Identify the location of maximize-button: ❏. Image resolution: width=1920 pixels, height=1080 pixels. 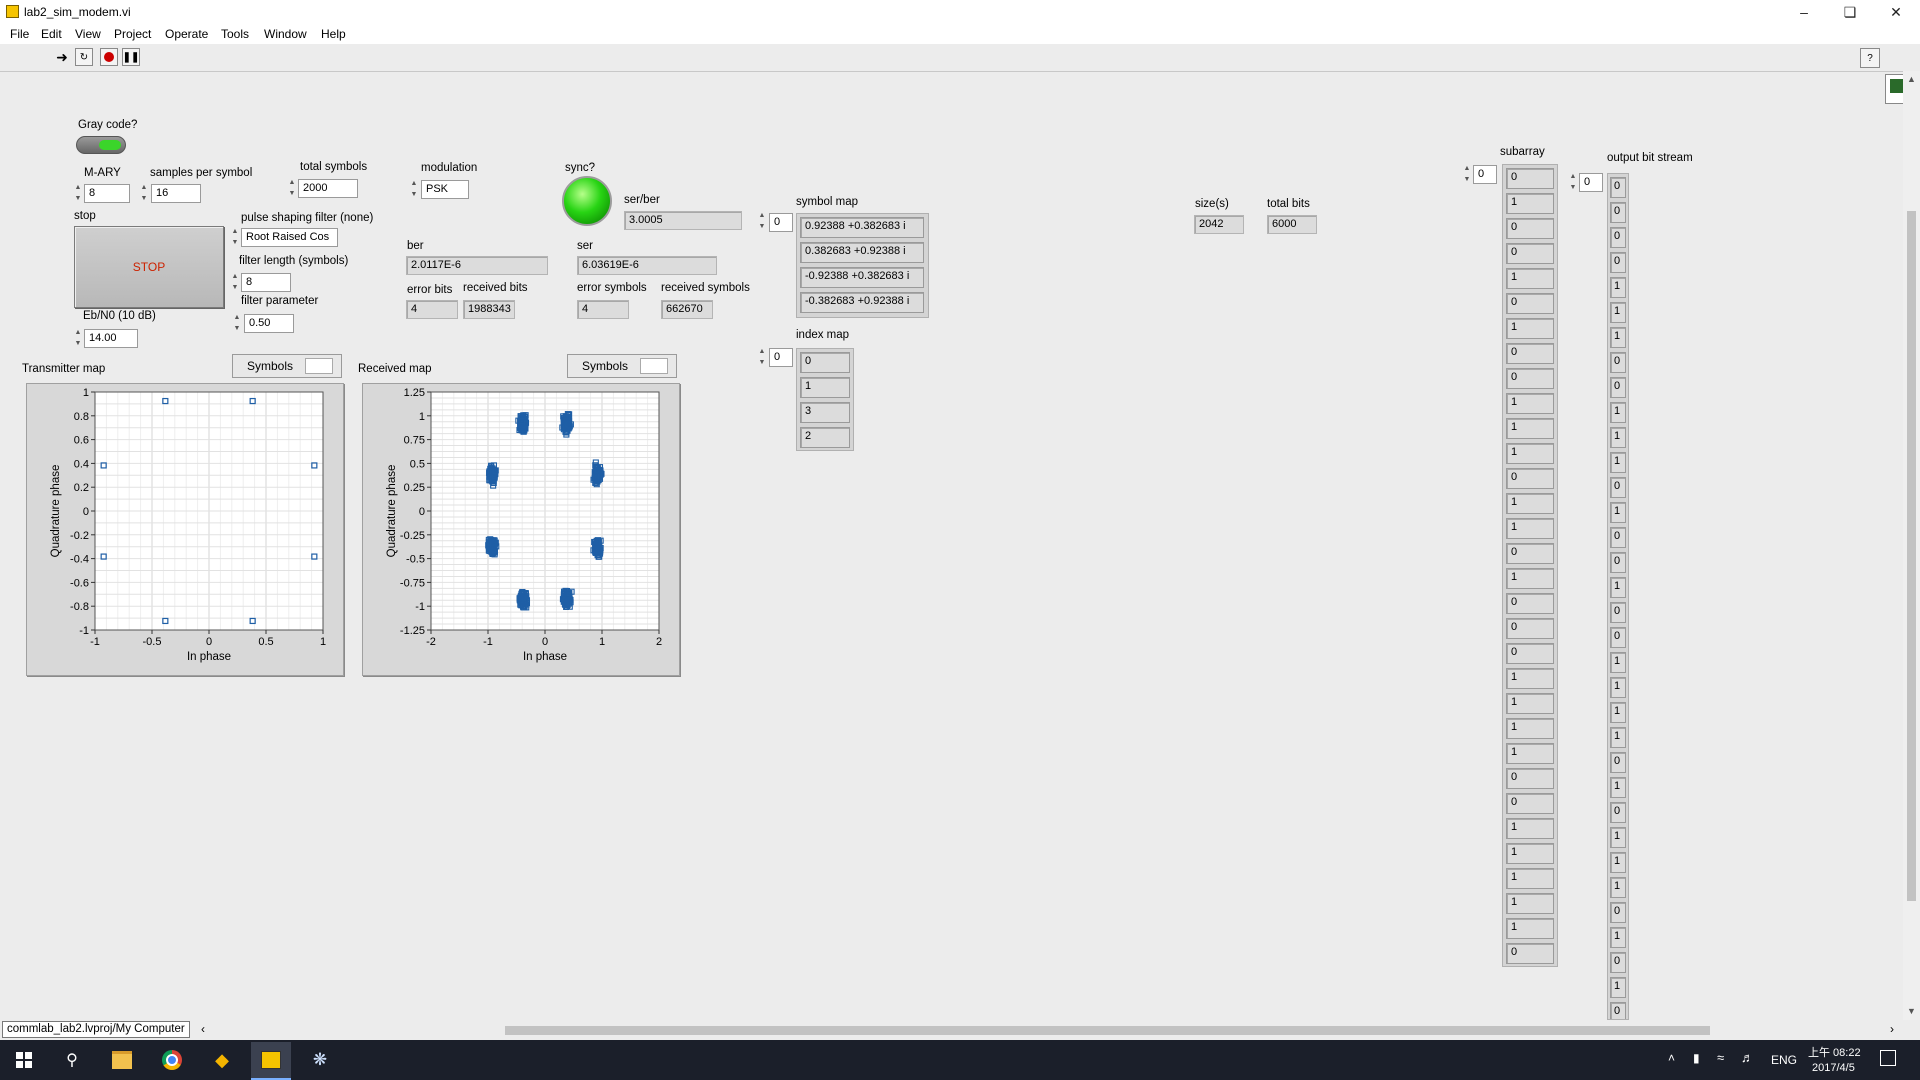
(1850, 12).